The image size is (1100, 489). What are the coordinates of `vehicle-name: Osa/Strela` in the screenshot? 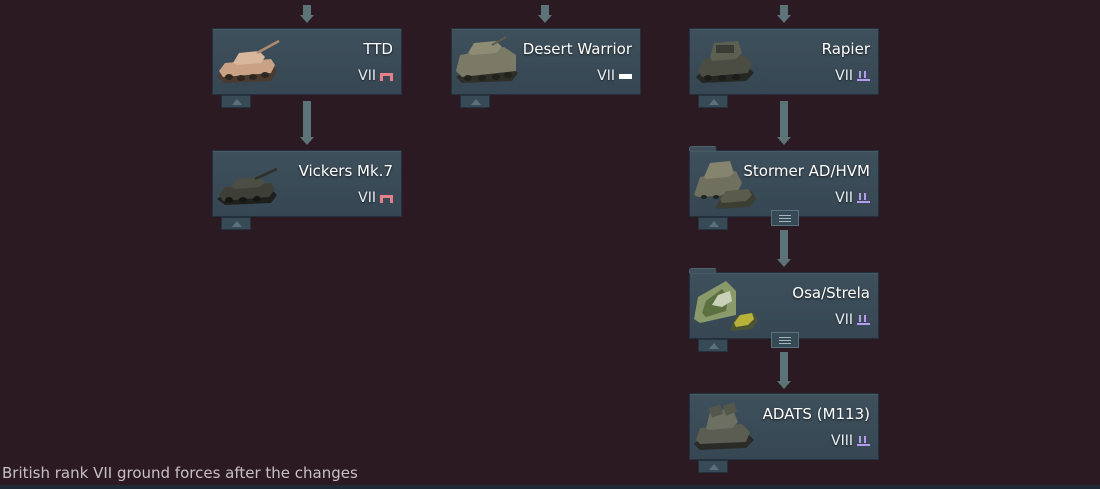 It's located at (831, 293).